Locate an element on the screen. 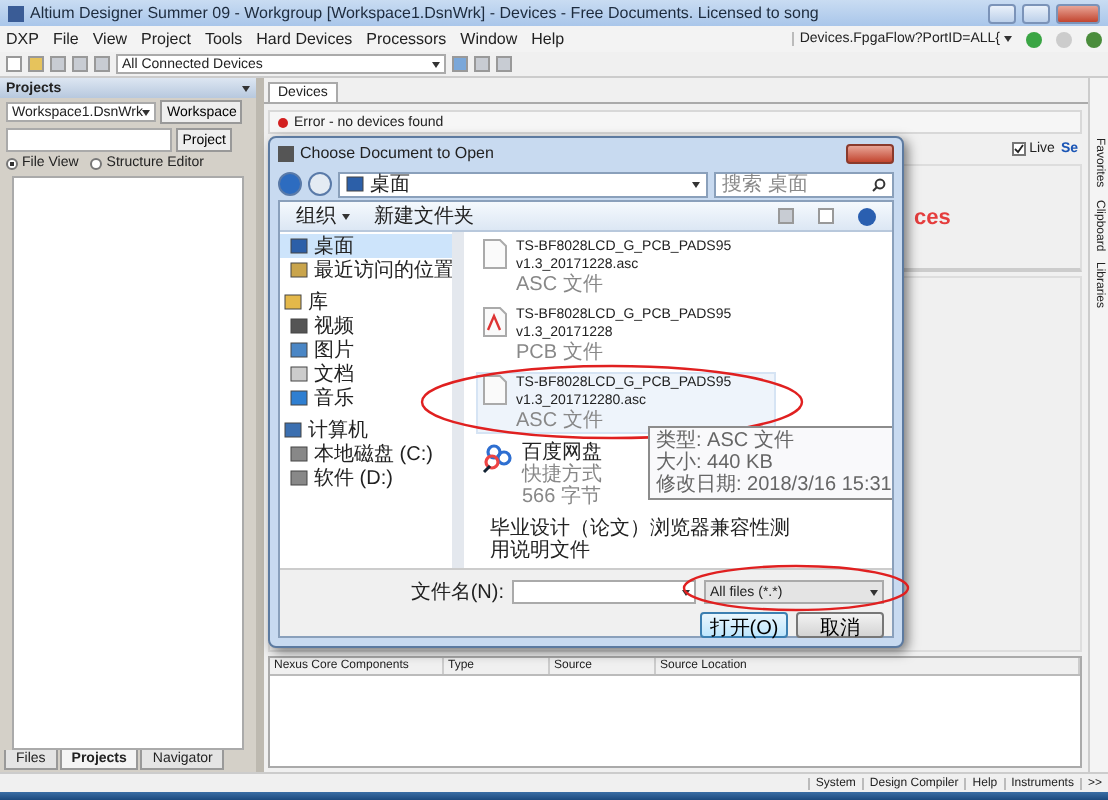  nav-label: 视频 is located at coordinates (334, 326).